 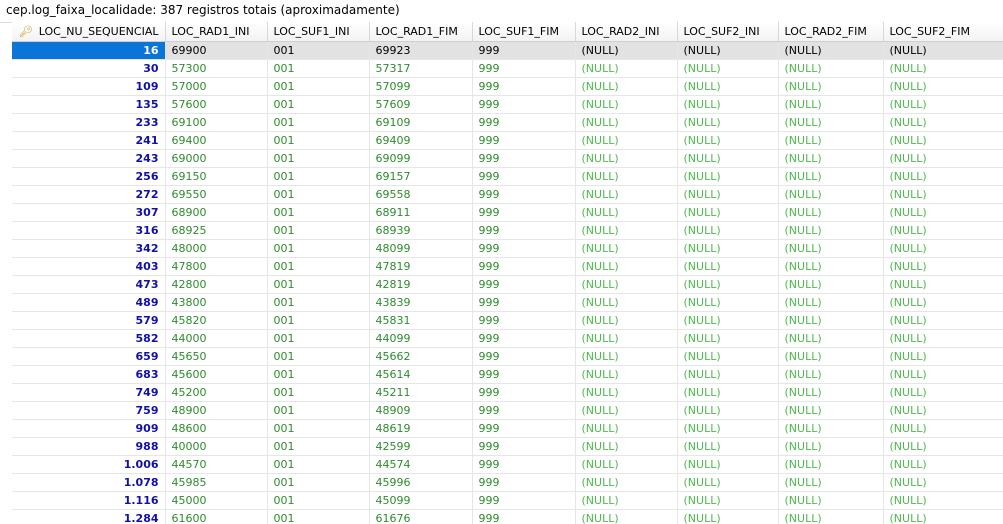 I want to click on cell-loc-nu-sequencial: 473, so click(x=89, y=284).